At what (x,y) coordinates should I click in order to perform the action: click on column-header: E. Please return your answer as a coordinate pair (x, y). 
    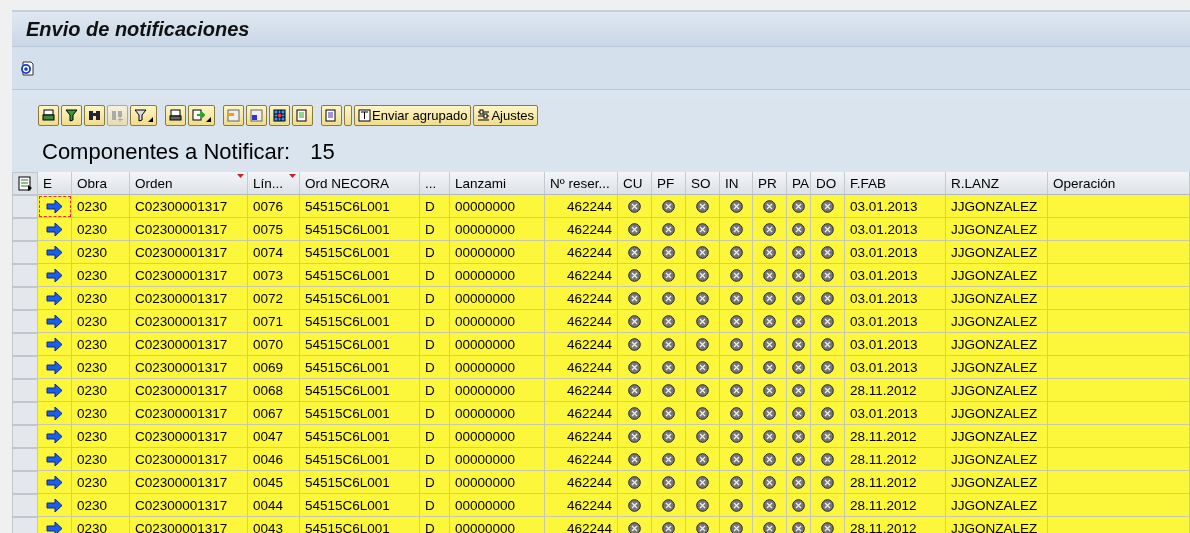
    Looking at the image, I should click on (55, 183).